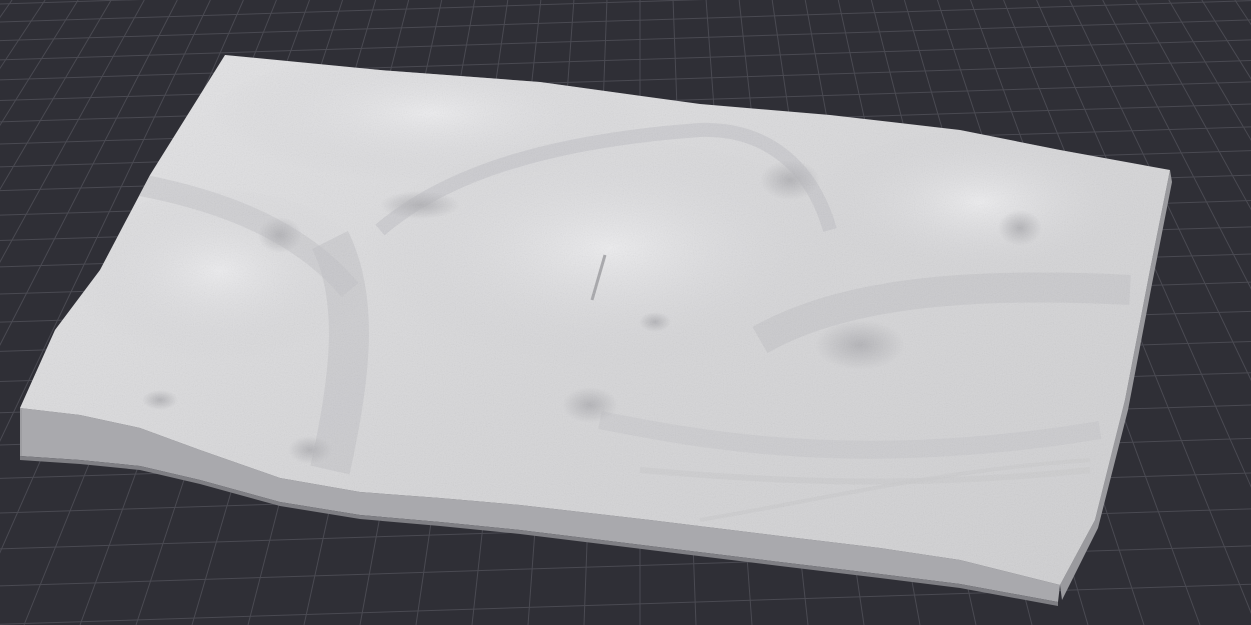 The width and height of the screenshot is (1251, 625). What do you see at coordinates (21, 432) in the screenshot?
I see `terrain-left-side` at bounding box center [21, 432].